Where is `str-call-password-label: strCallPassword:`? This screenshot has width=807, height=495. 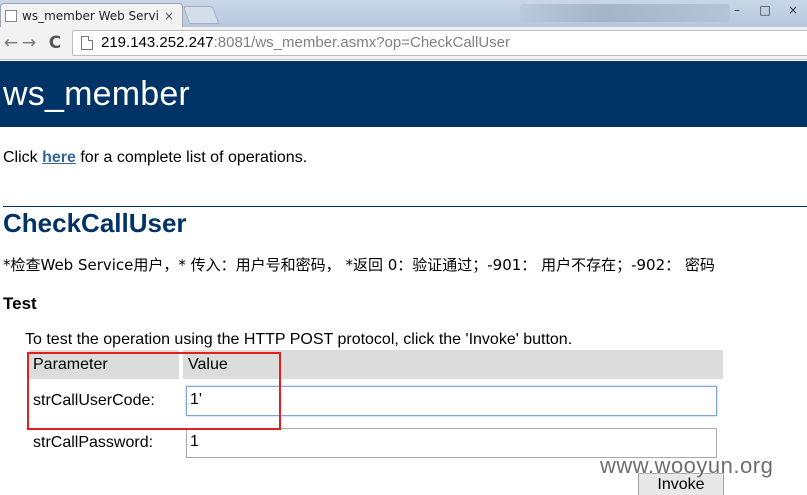
str-call-password-label: strCallPassword: is located at coordinates (93, 442).